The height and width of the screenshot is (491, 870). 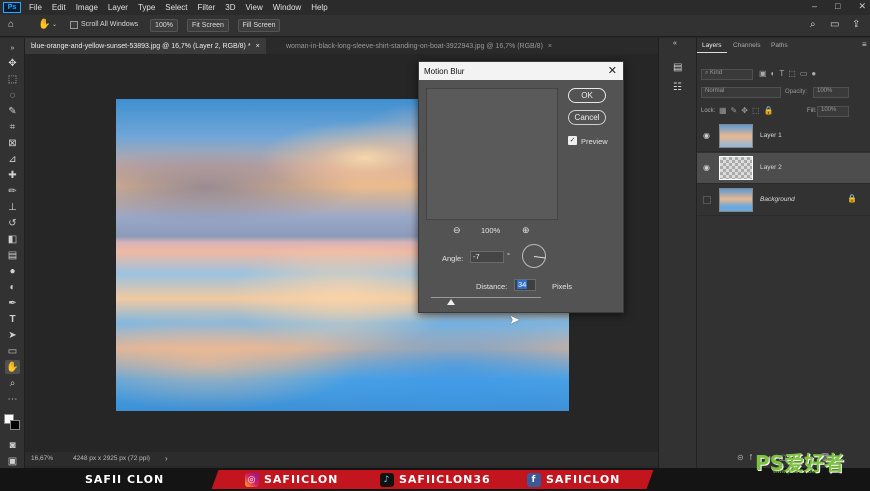 I want to click on gradient-tool-icon: ▤, so click(x=12, y=255).